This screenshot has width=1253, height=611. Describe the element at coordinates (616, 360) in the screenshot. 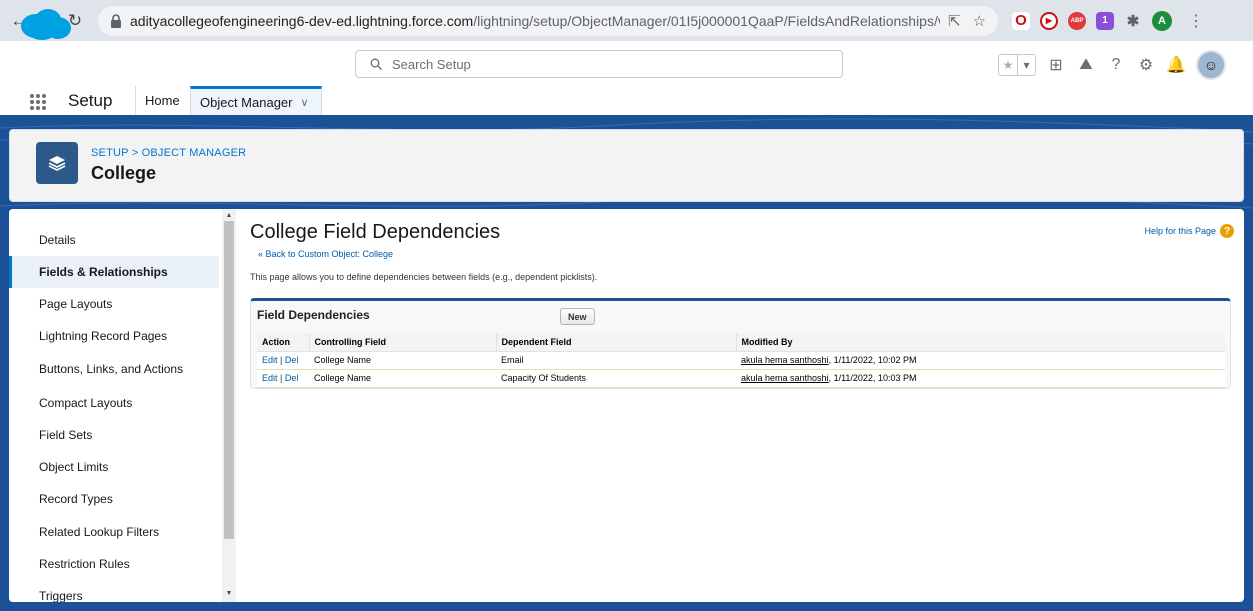

I see `dependent-field-cell: Email` at that location.